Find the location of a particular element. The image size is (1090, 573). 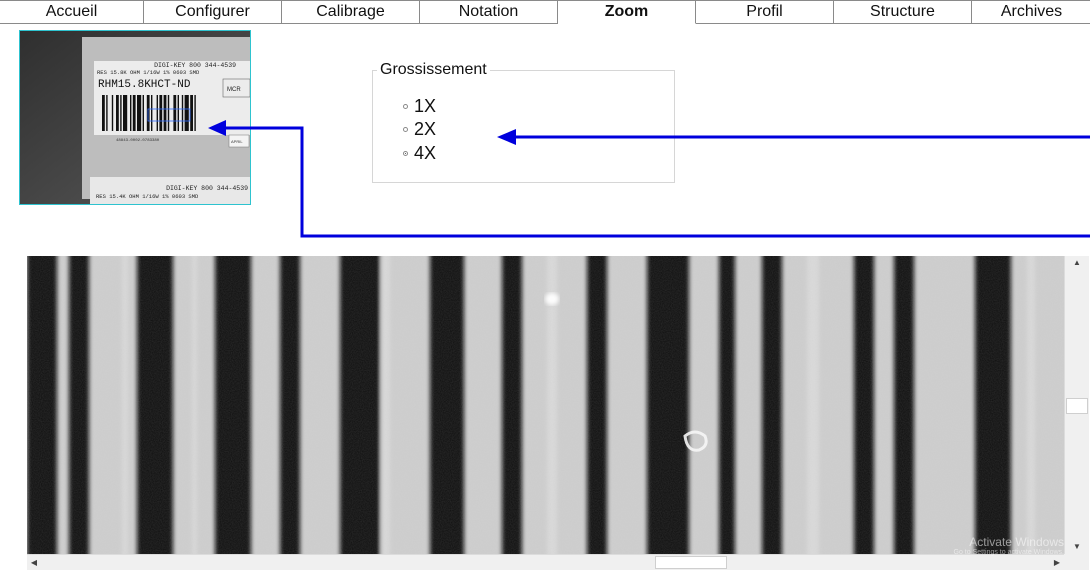

radio-2x-label: 2X is located at coordinates (425, 128).